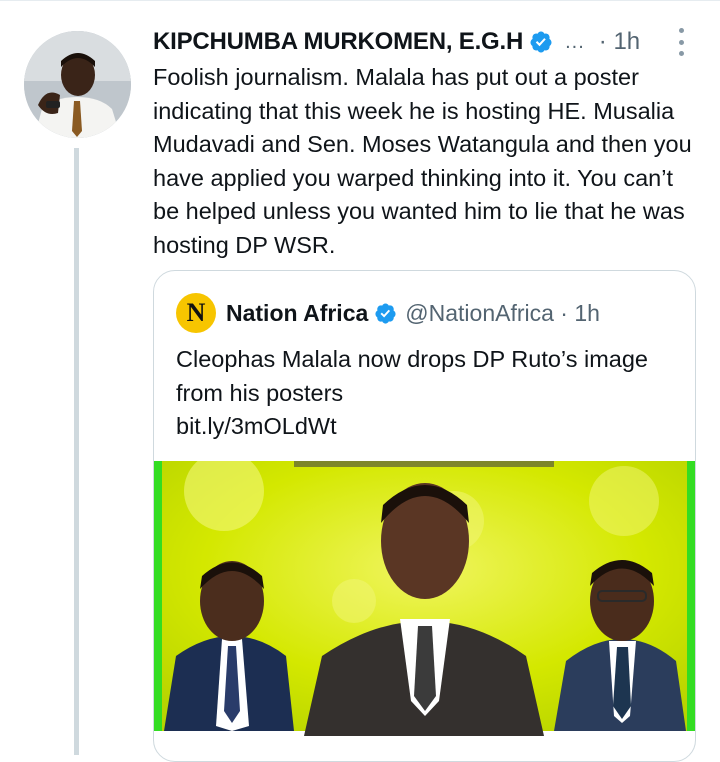 Image resolution: width=720 pixels, height=762 pixels. I want to click on author-avatar, so click(77, 84).